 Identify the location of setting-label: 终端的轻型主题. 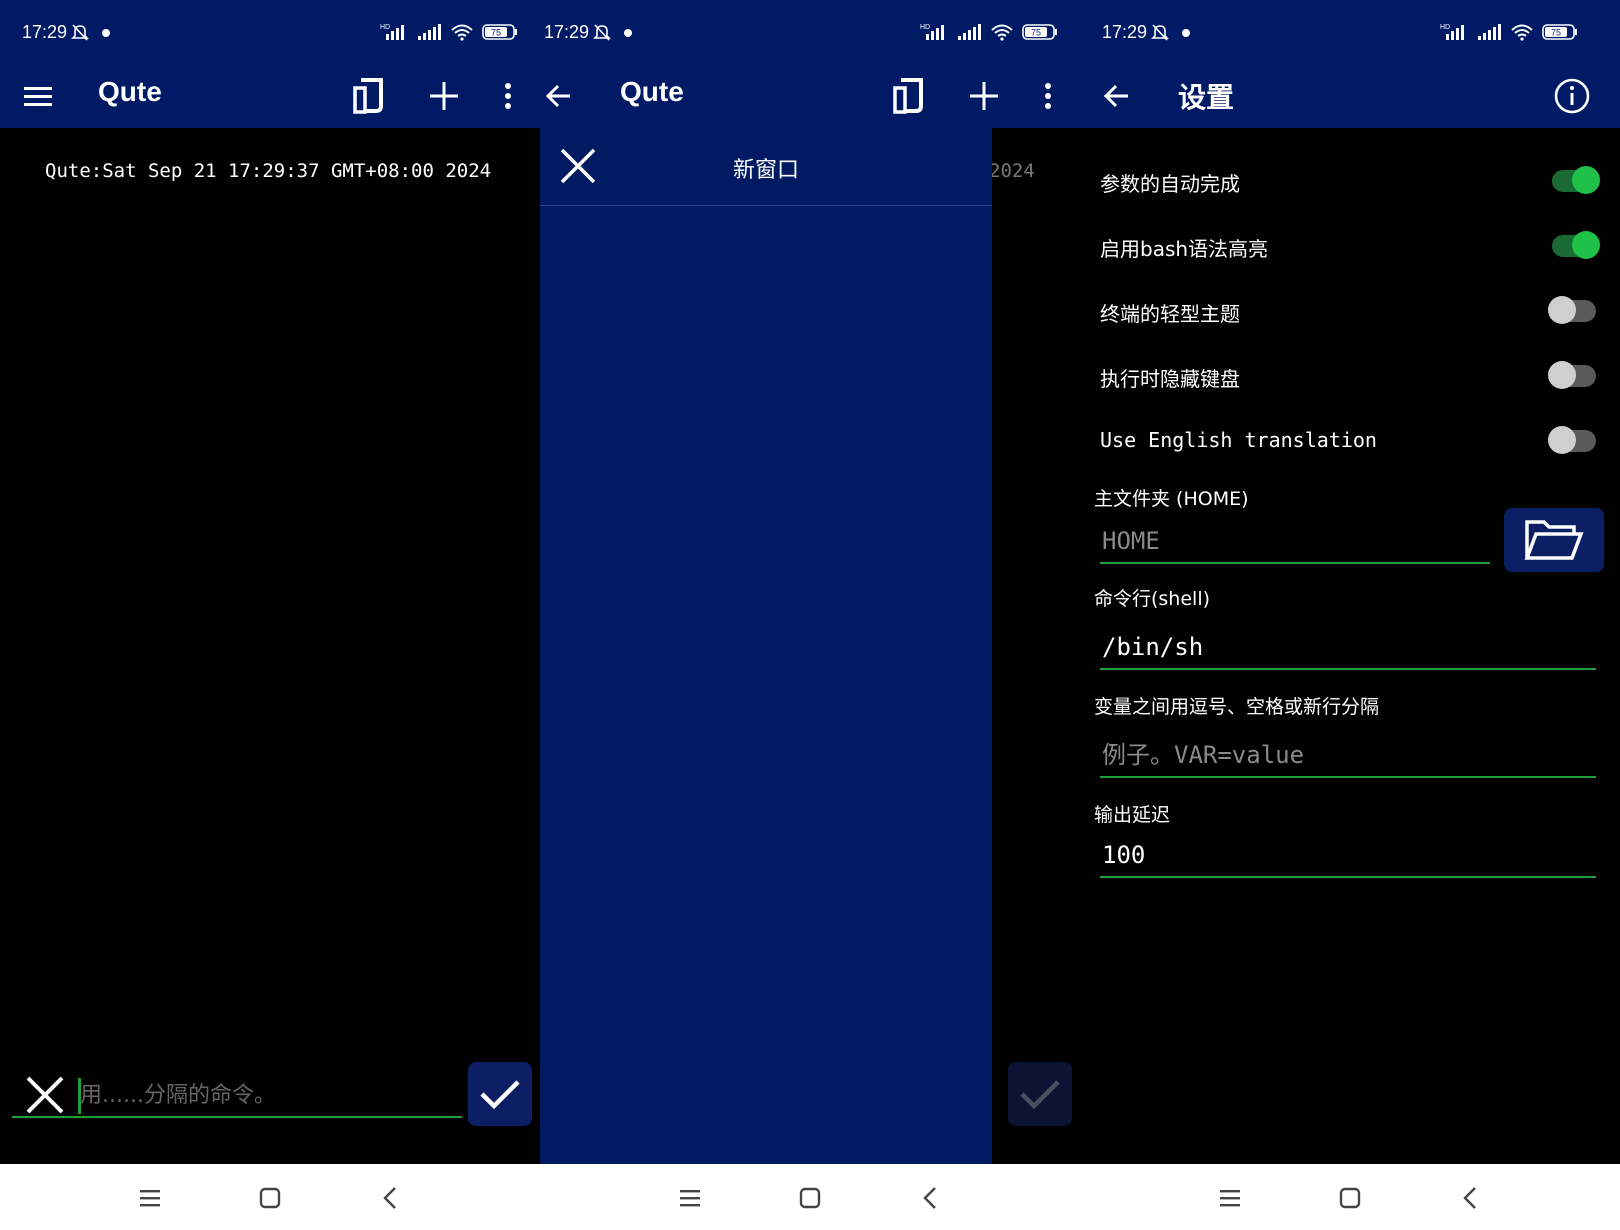
(1170, 314).